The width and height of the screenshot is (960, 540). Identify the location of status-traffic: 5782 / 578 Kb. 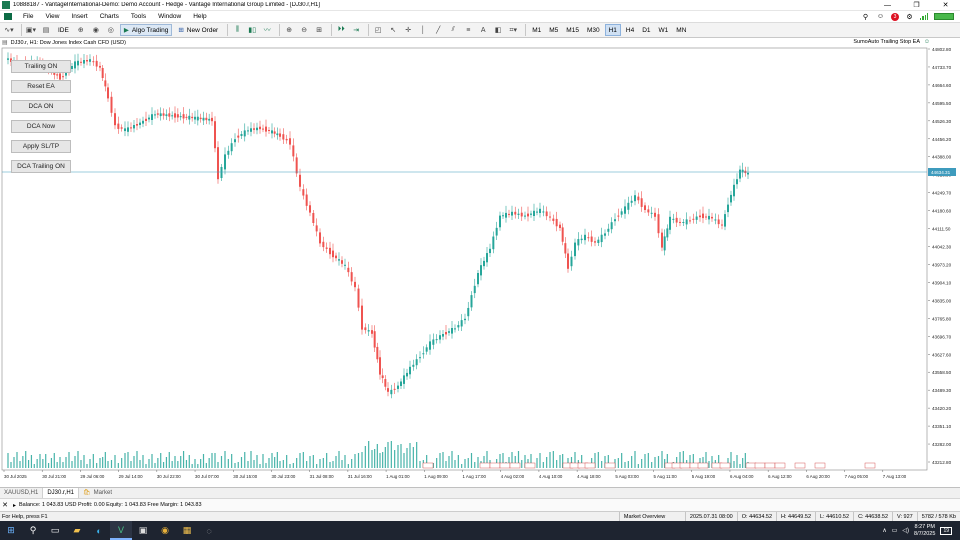
(938, 516).